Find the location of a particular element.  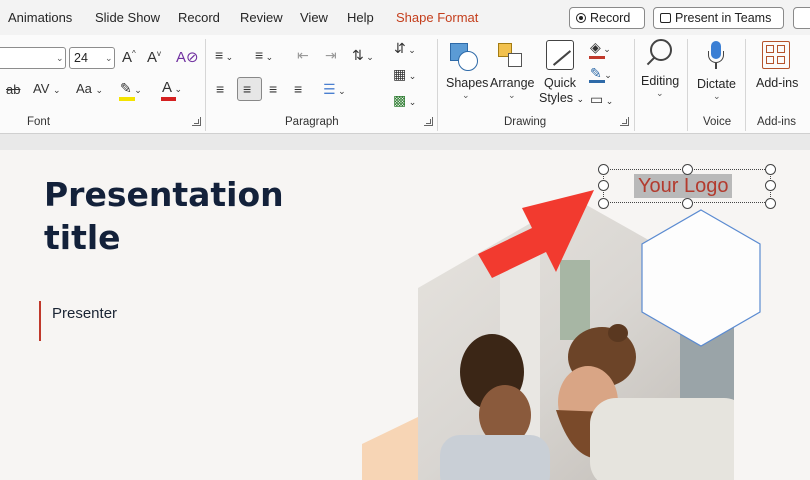

record-button: Record is located at coordinates (607, 18).